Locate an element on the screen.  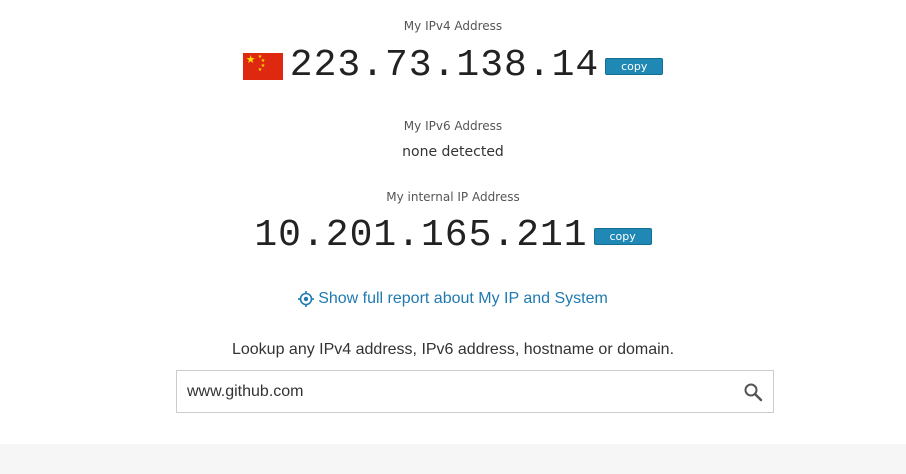
ipv4-row: ★ ★ ★ ★ ★ 223.73.138.14 copy is located at coordinates (453, 66).